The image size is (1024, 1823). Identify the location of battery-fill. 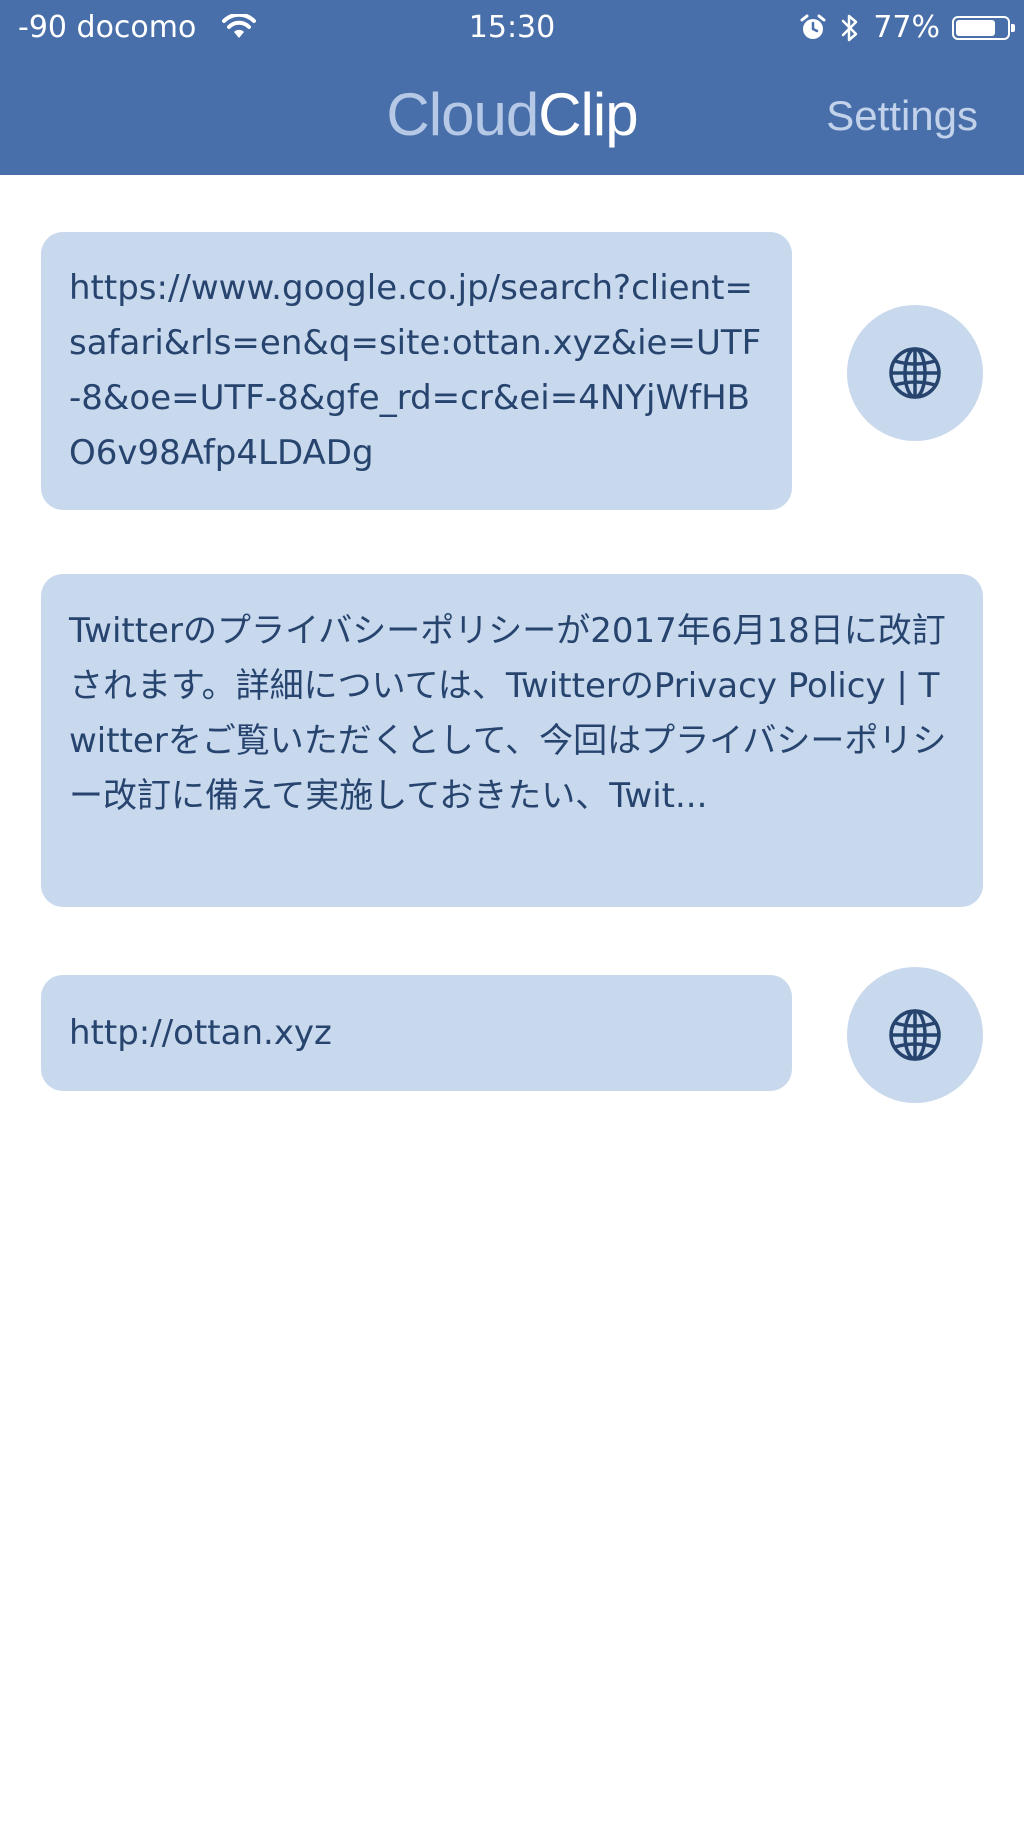
(975, 28).